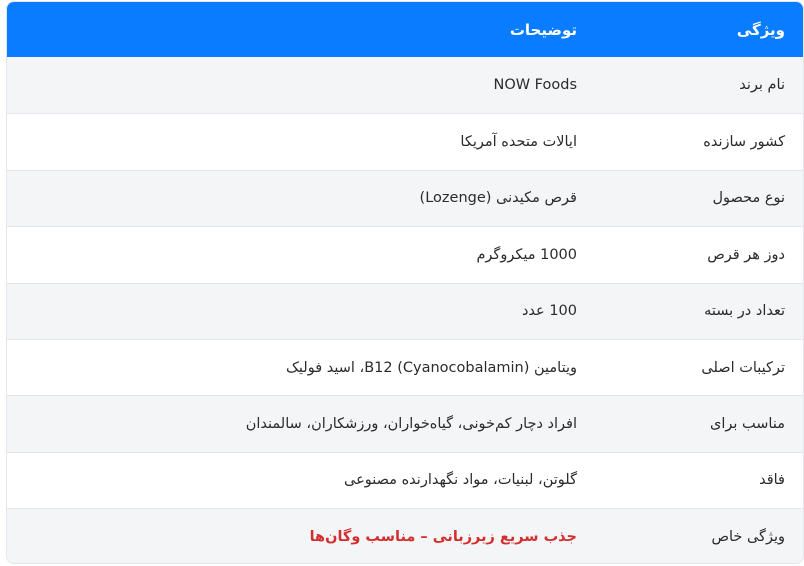 Image resolution: width=804 pixels, height=566 pixels. I want to click on row-value: قرص مکیدنی (Lozenge), so click(498, 198).